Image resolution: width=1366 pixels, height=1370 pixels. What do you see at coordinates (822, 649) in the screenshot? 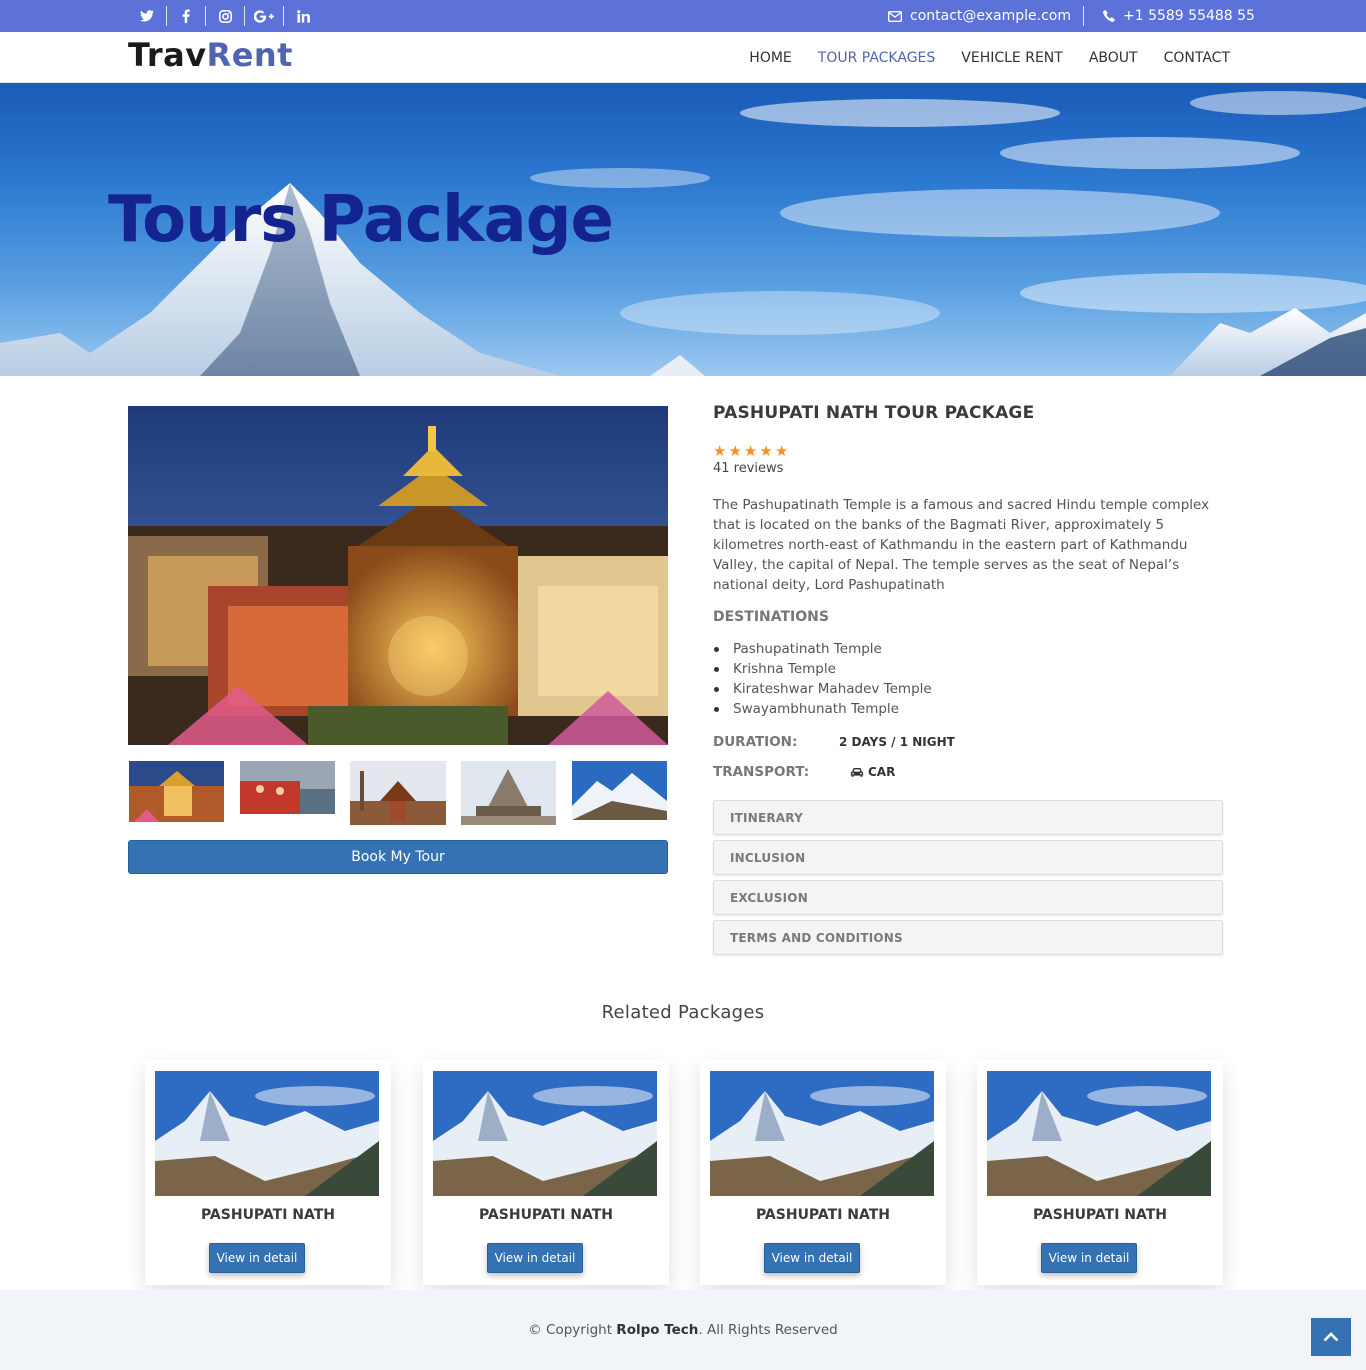
I see `destination-item: Pashupatinath Temple` at bounding box center [822, 649].